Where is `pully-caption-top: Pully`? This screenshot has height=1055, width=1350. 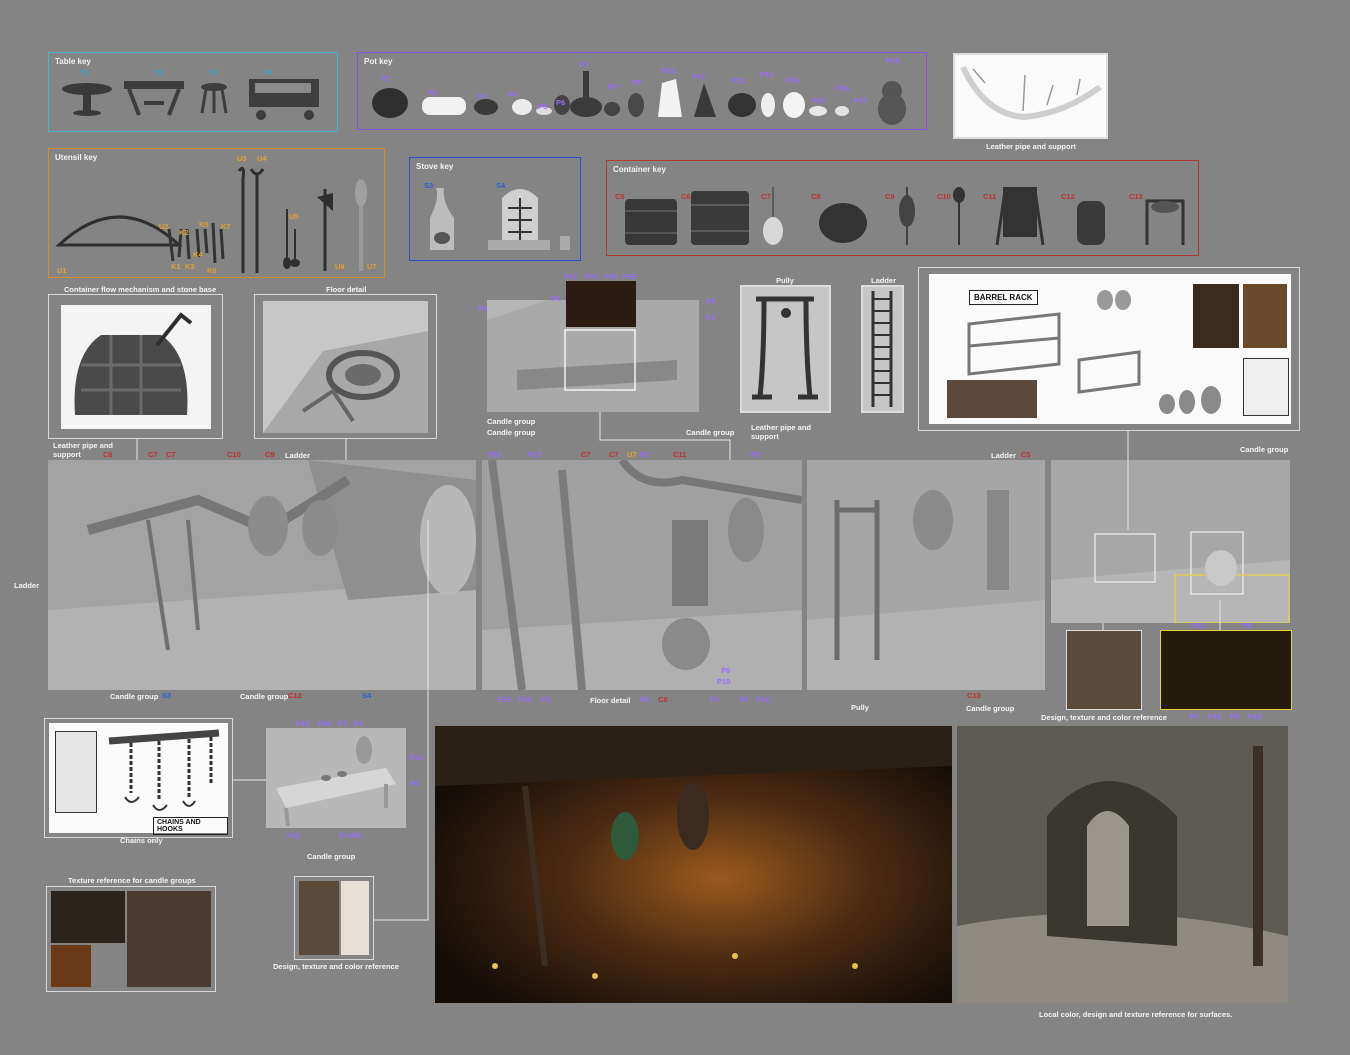 pully-caption-top: Pully is located at coordinates (785, 280).